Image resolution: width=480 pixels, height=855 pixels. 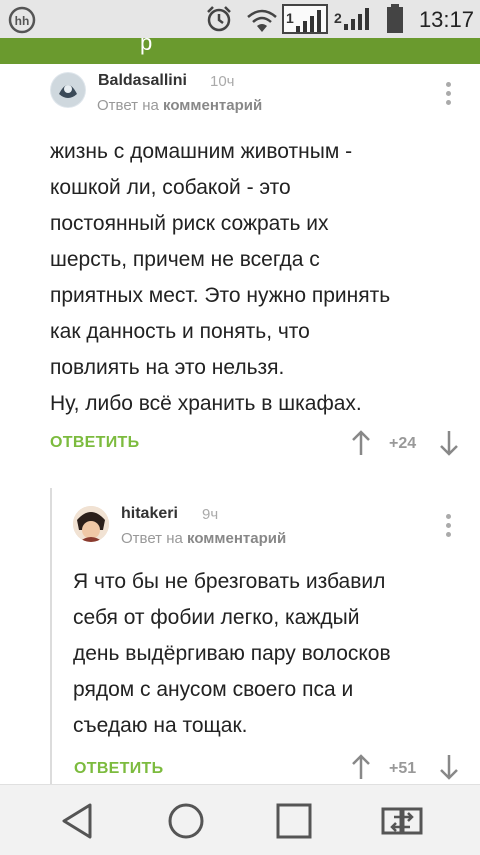 I want to click on home-icon, so click(x=186, y=821).